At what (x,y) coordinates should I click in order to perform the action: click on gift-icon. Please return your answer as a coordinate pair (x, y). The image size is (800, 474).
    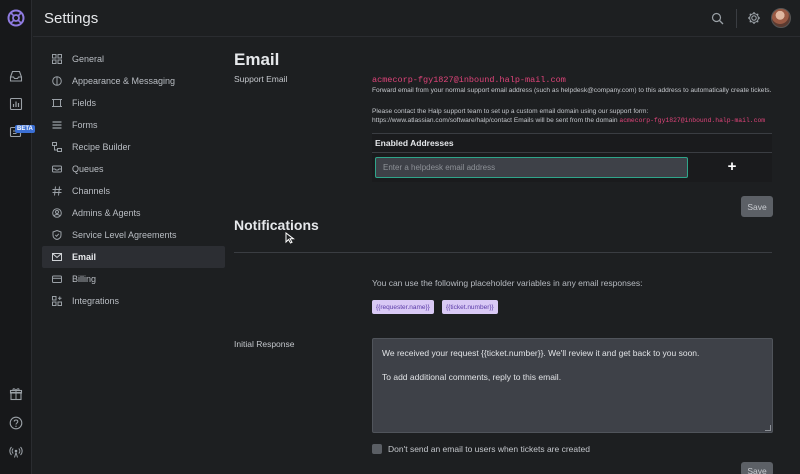
    Looking at the image, I should click on (16, 394).